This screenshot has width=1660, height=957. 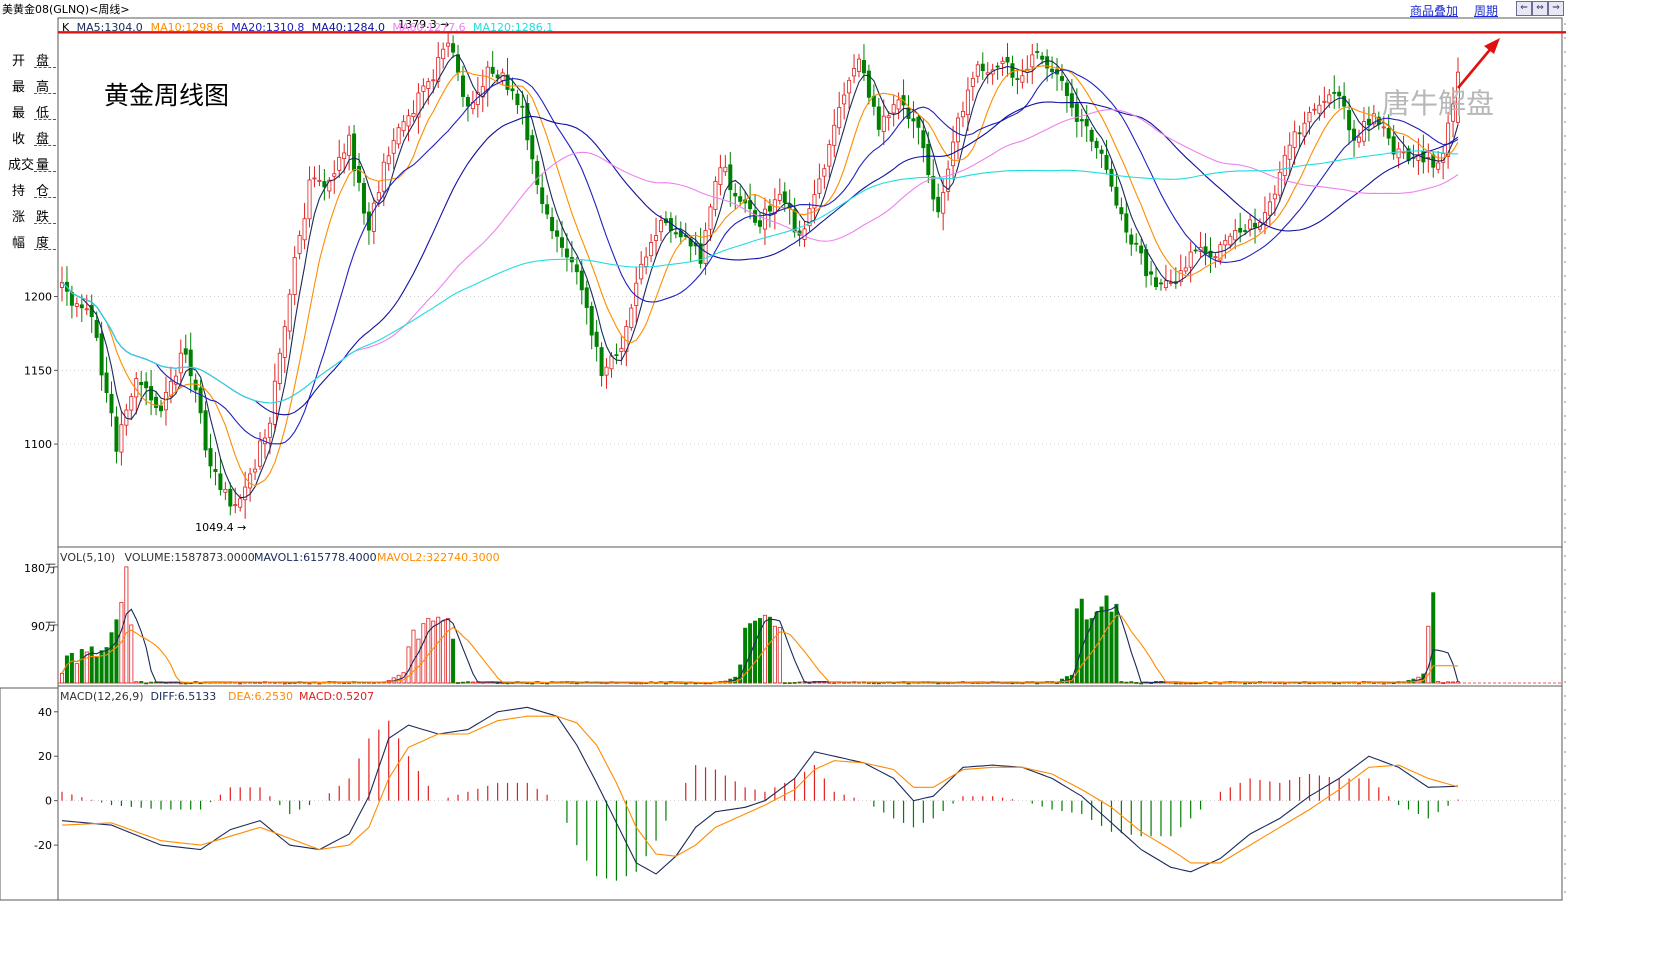 I want to click on volume-legend: MAVOL2:322740.3000, so click(x=438, y=557).